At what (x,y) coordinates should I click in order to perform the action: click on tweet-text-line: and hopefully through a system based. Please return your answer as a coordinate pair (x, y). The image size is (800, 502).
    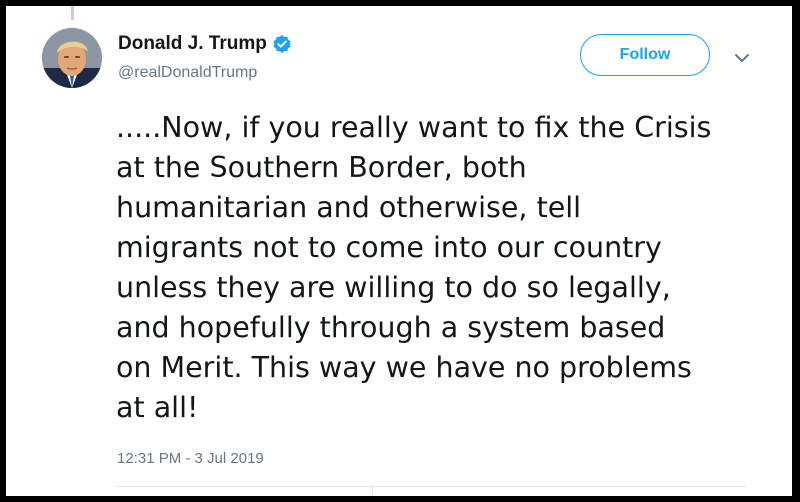
    Looking at the image, I should click on (391, 327).